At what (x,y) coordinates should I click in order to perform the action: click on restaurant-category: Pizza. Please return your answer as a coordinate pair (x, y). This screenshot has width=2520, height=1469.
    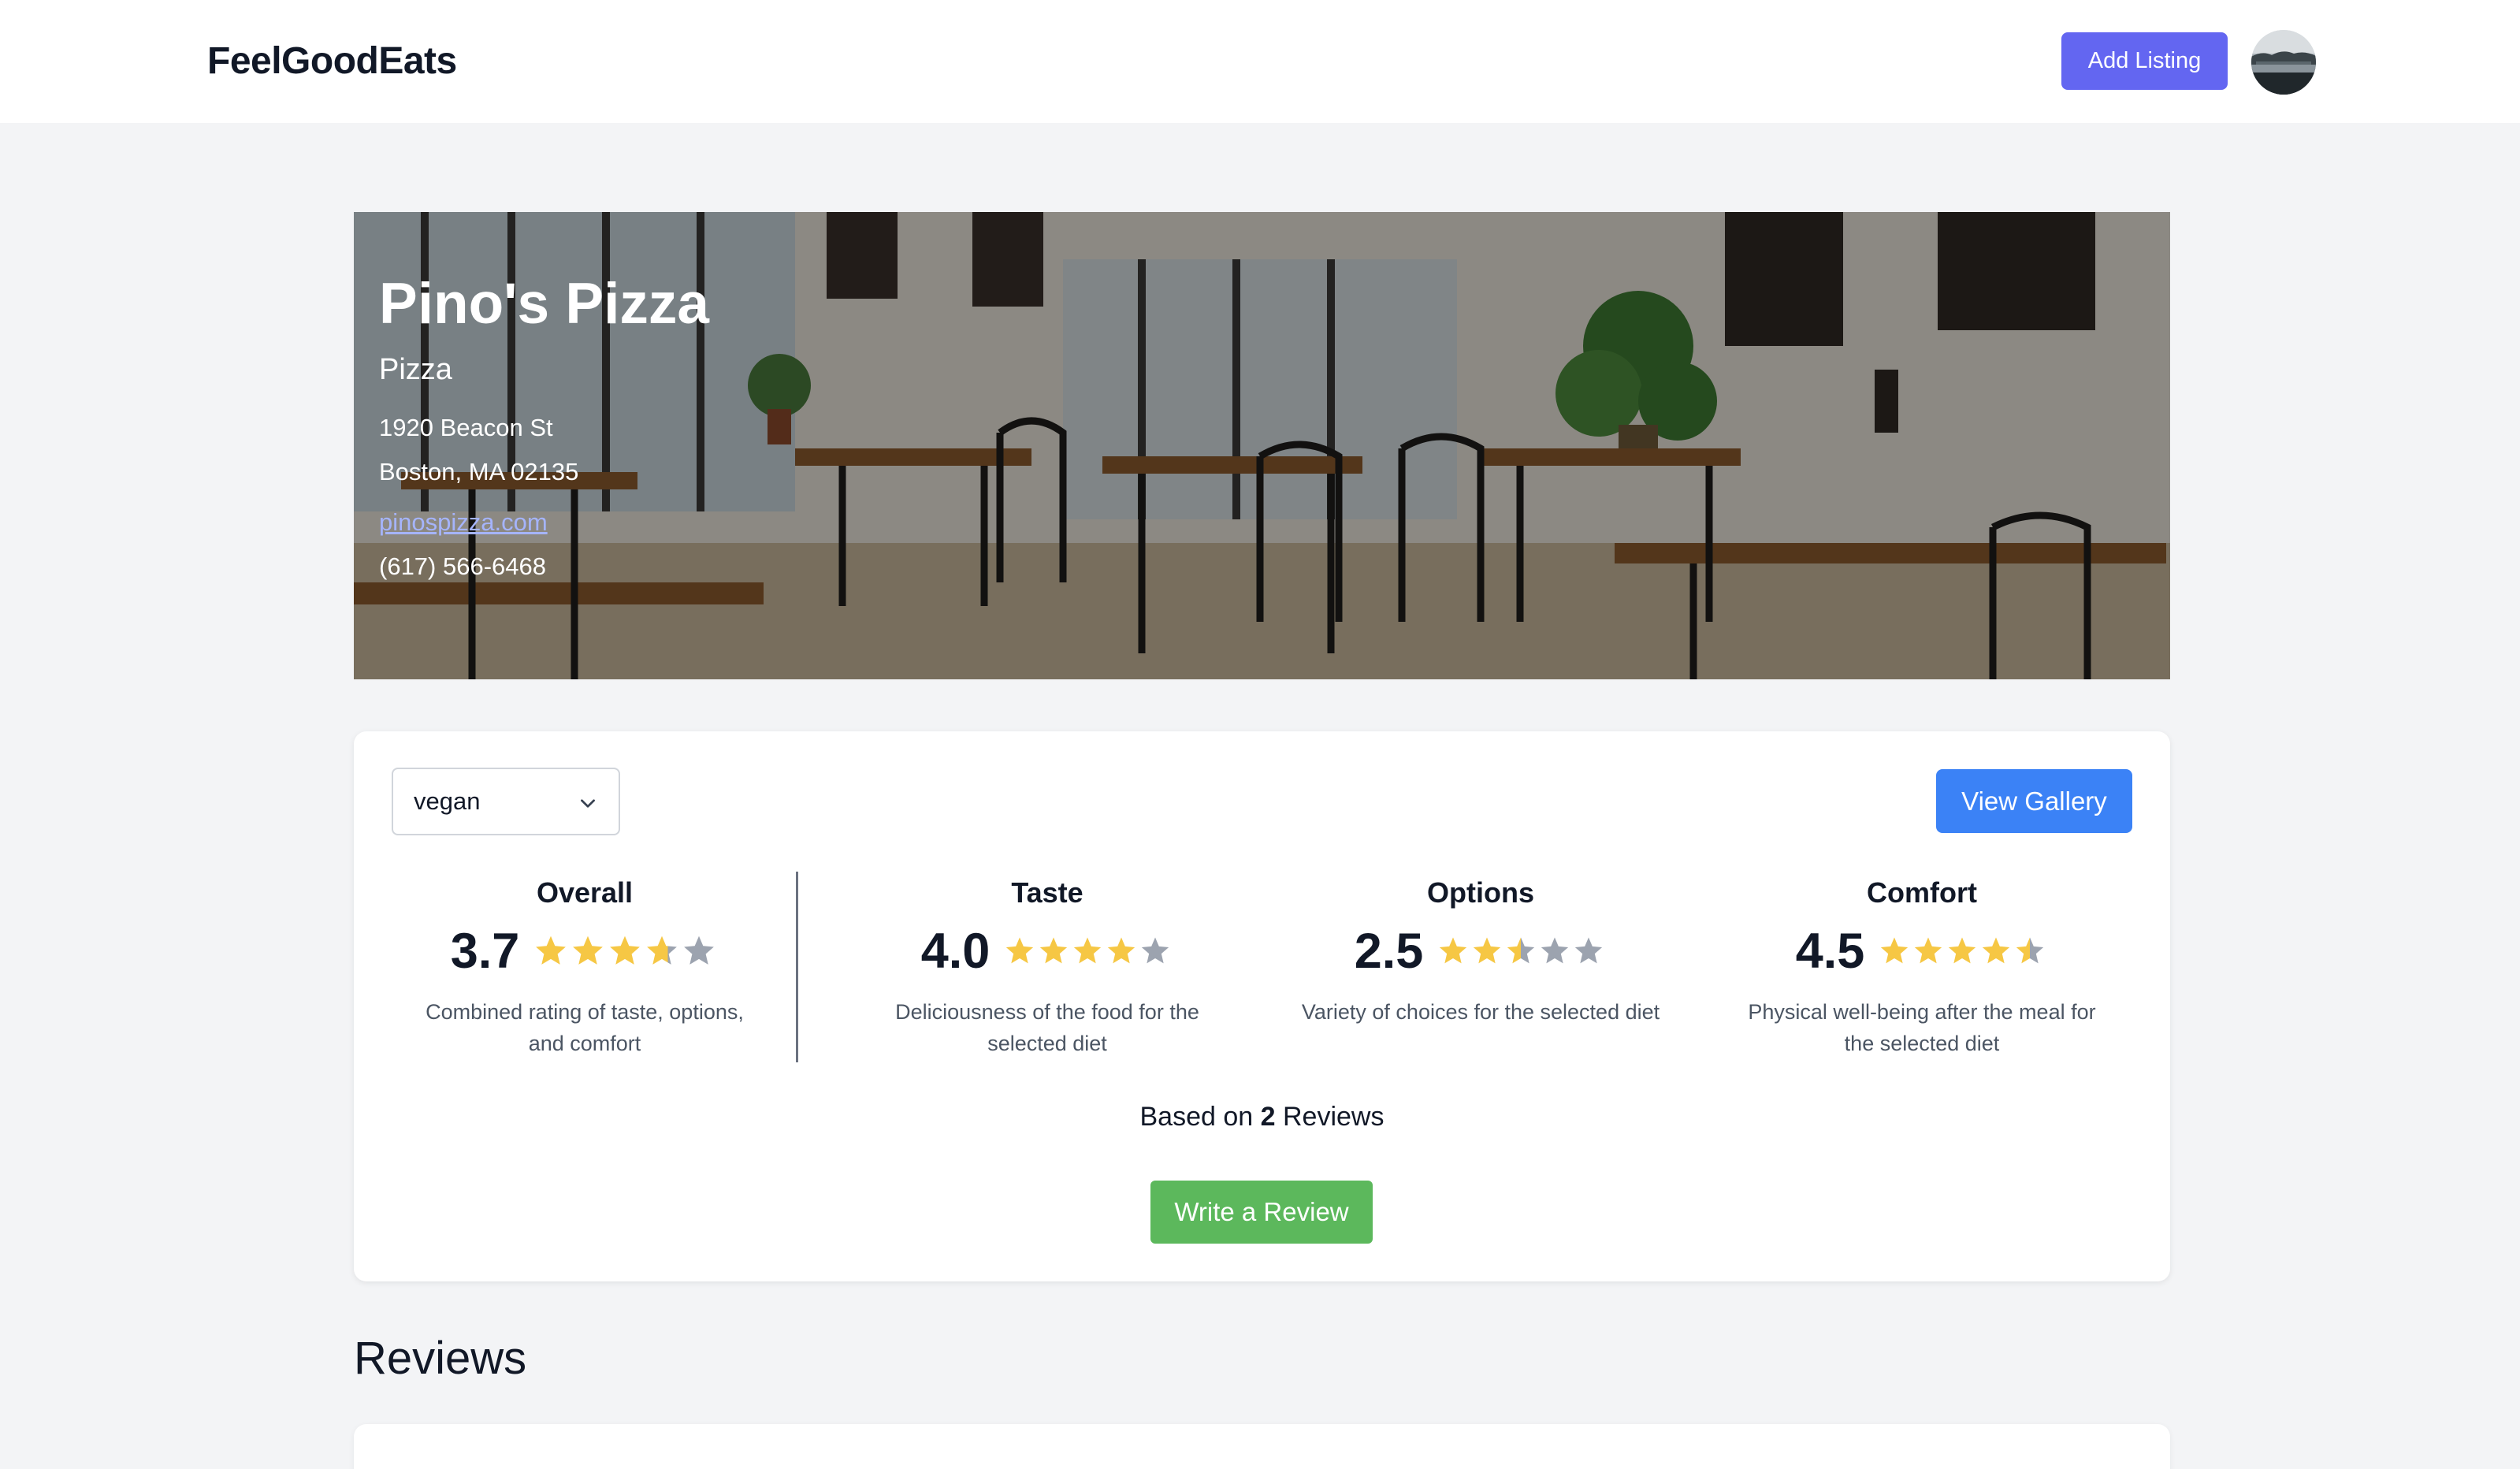
    Looking at the image, I should click on (415, 369).